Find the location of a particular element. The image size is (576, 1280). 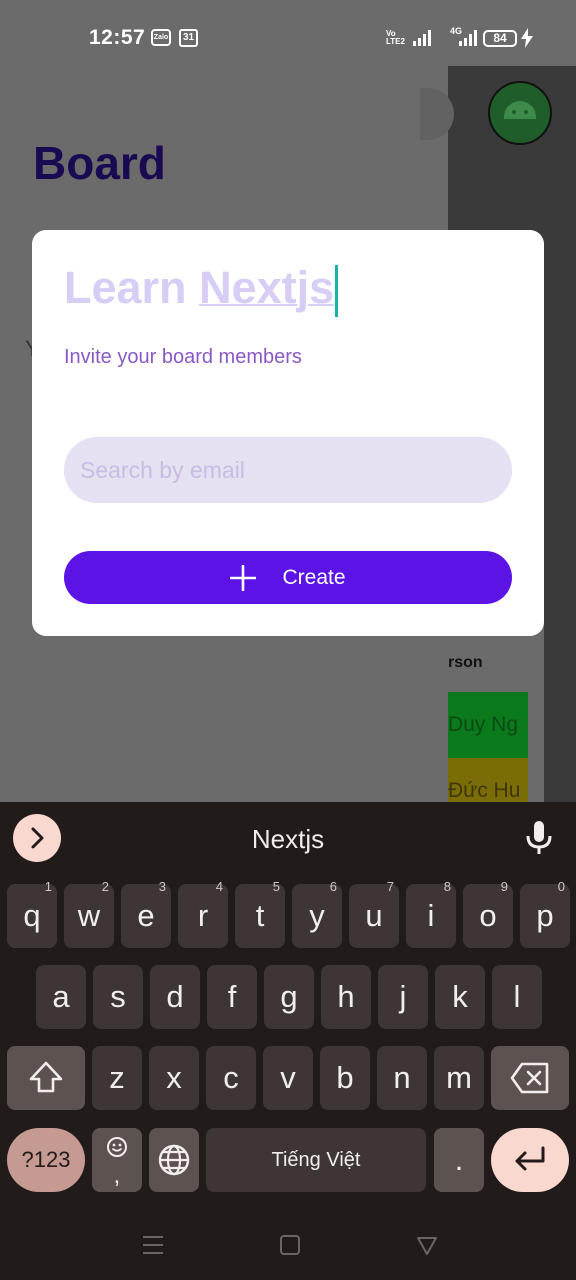

key-hint: 8 is located at coordinates (447, 886).